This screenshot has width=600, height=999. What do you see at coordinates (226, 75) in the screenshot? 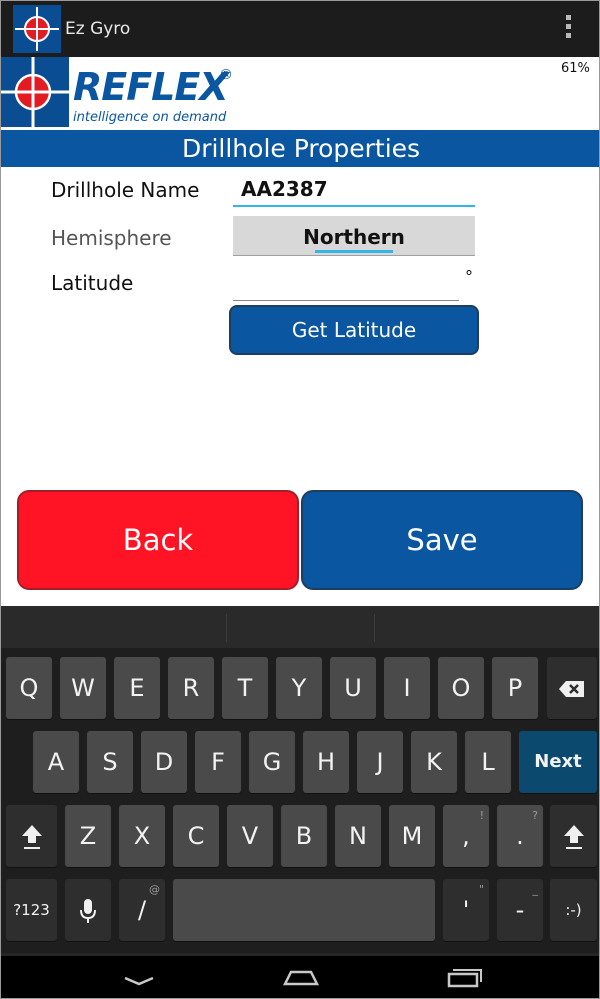
I see `registered-mark: ®` at bounding box center [226, 75].